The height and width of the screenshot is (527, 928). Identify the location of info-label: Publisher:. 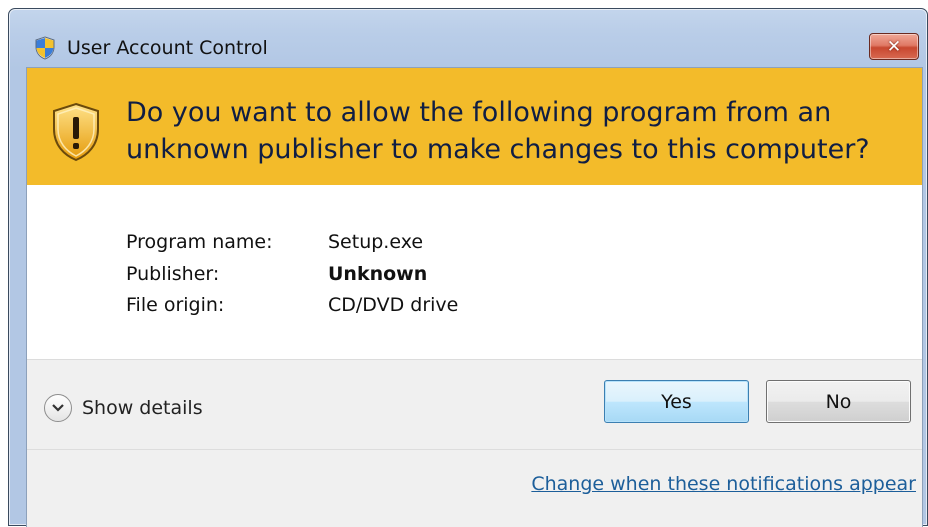
(173, 274).